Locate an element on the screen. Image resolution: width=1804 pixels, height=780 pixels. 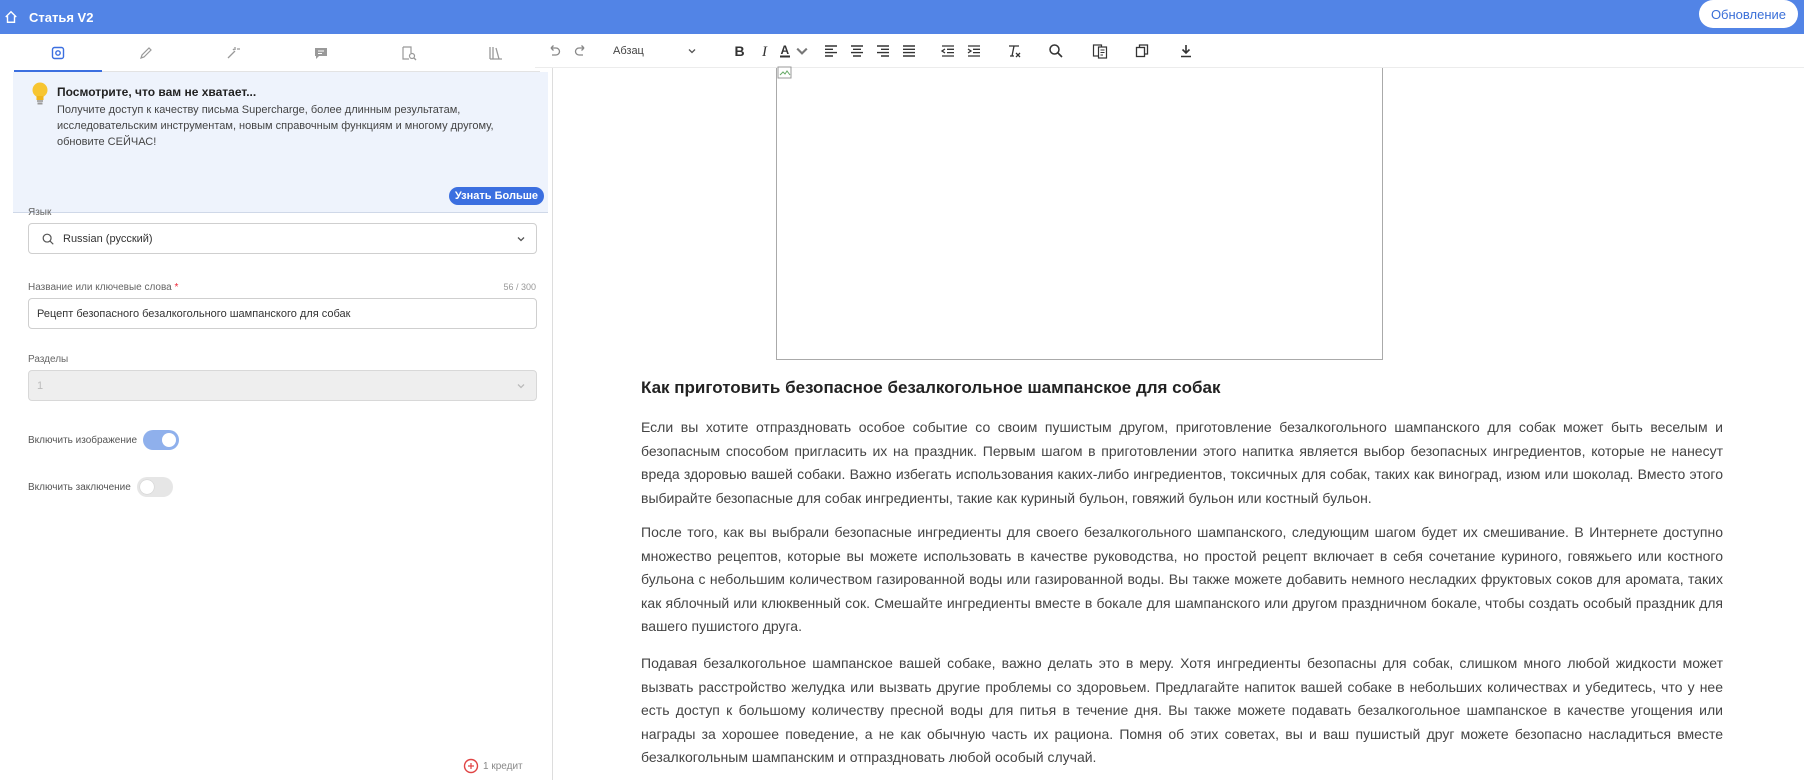
indent-icon is located at coordinates (973, 50).